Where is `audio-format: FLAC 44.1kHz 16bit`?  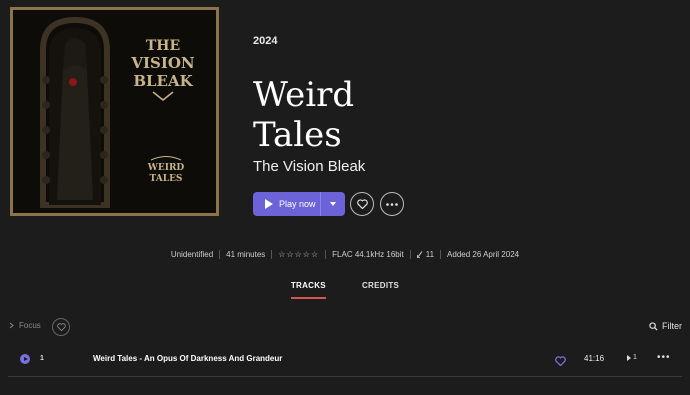
audio-format: FLAC 44.1kHz 16bit is located at coordinates (368, 254).